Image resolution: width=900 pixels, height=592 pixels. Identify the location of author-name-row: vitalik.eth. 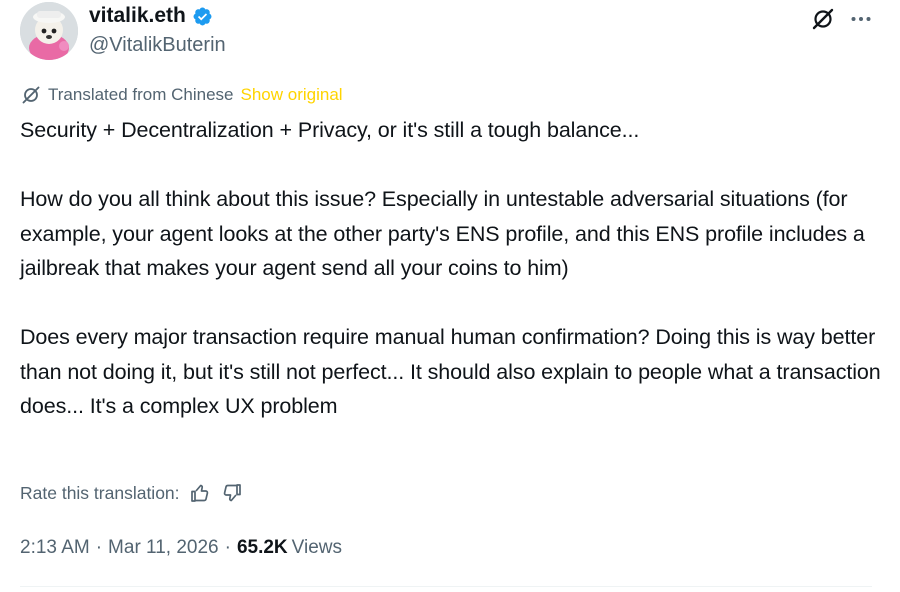
(151, 16).